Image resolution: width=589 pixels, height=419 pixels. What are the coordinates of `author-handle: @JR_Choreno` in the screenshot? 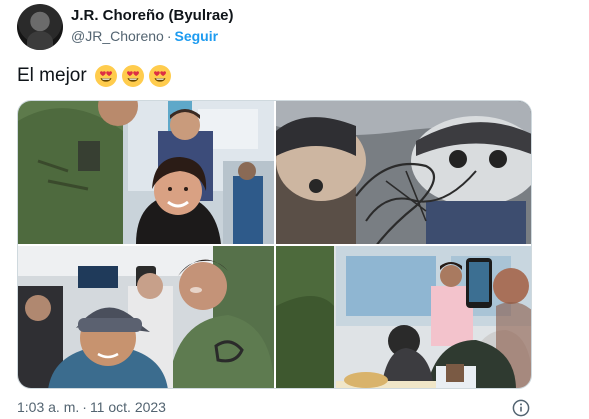 It's located at (117, 36).